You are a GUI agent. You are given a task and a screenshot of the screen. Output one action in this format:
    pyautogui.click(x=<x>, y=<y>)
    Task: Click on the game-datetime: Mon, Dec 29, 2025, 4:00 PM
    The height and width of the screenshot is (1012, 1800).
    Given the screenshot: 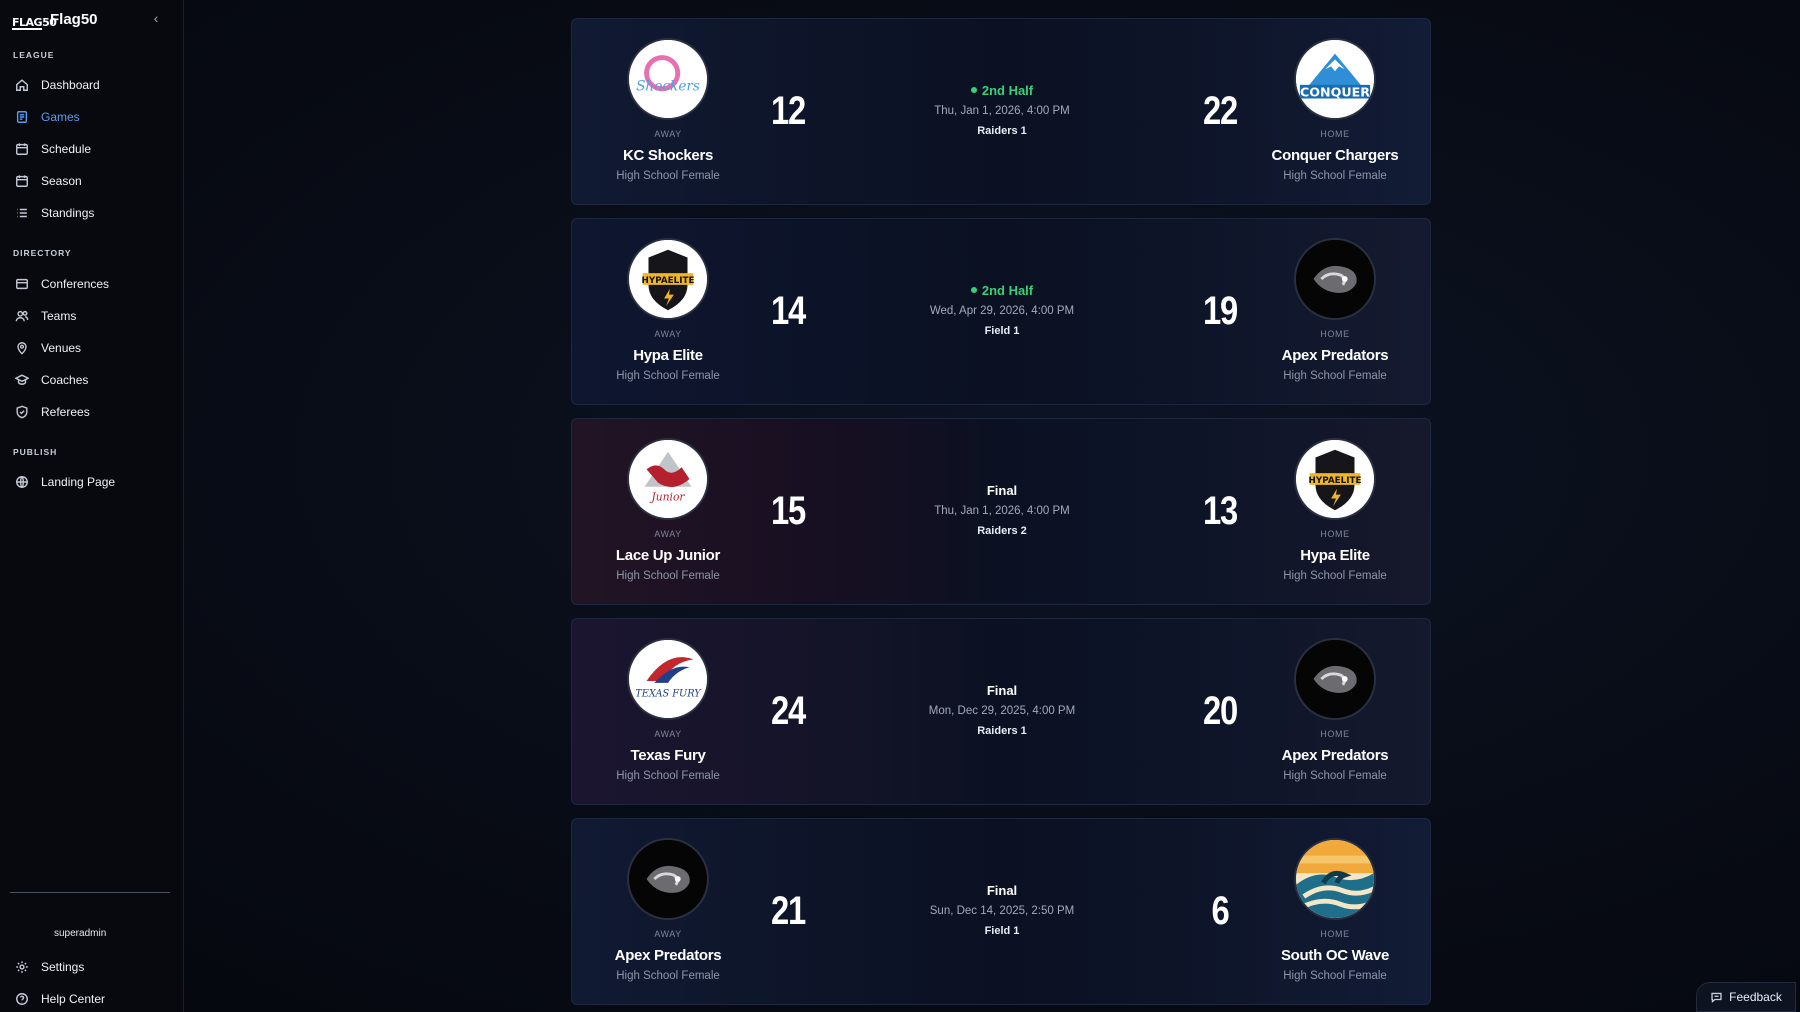 What is the action you would take?
    pyautogui.click(x=1002, y=711)
    